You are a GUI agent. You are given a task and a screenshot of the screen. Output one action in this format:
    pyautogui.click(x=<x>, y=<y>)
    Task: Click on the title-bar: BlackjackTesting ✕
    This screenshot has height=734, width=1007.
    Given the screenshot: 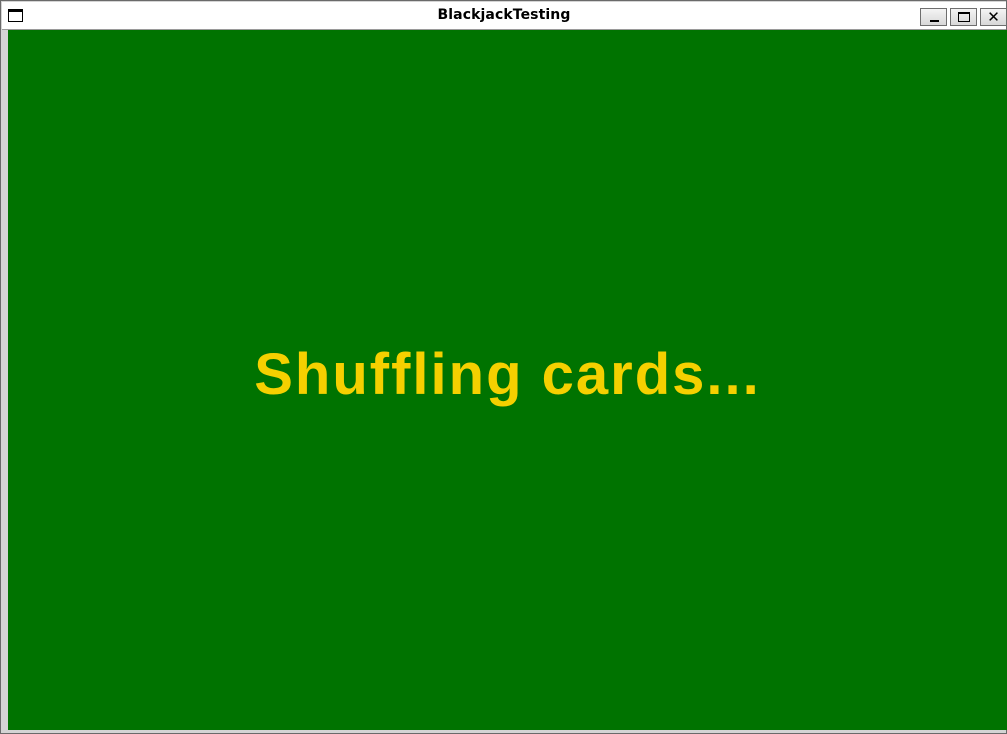 What is the action you would take?
    pyautogui.click(x=504, y=16)
    